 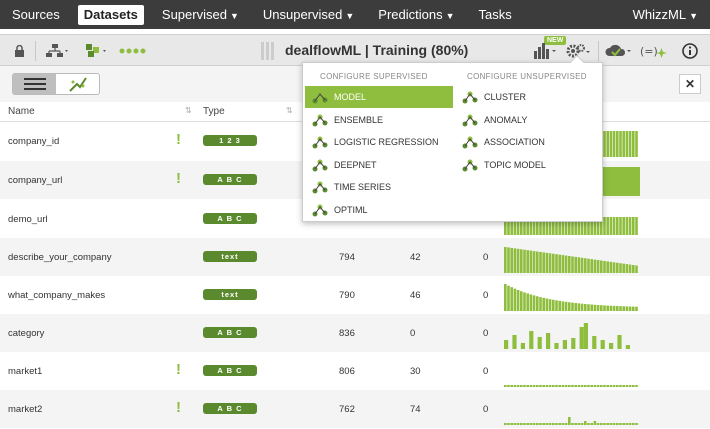 What do you see at coordinates (21, 111) in the screenshot?
I see `column-header-name: Name` at bounding box center [21, 111].